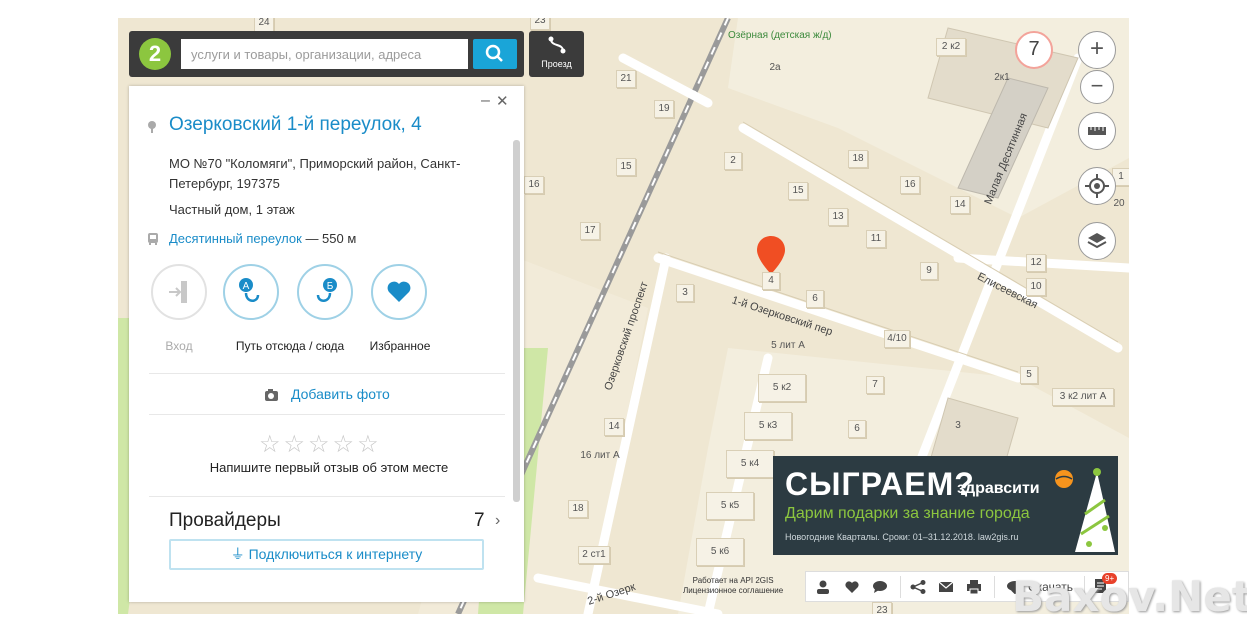 This screenshot has width=1247, height=636. I want to click on add-photo-link: Добавить фото, so click(340, 394).